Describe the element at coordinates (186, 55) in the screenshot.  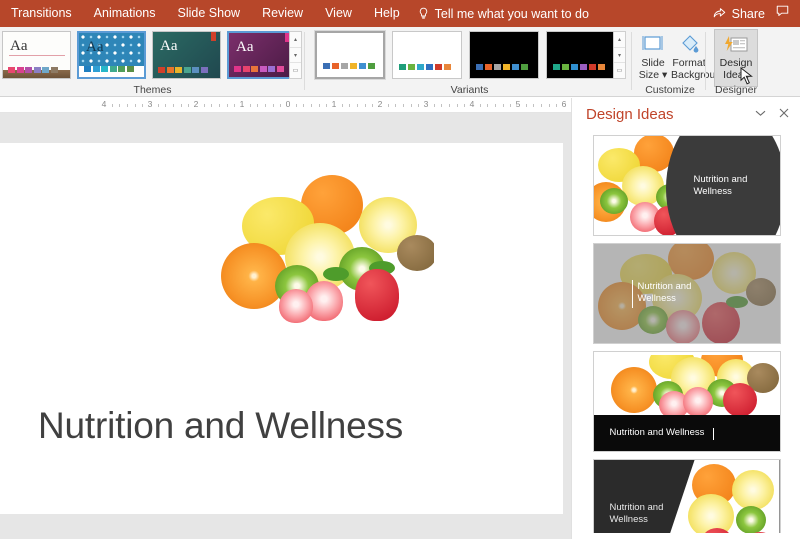
I see `theme-thumbnail-3: Aa` at that location.